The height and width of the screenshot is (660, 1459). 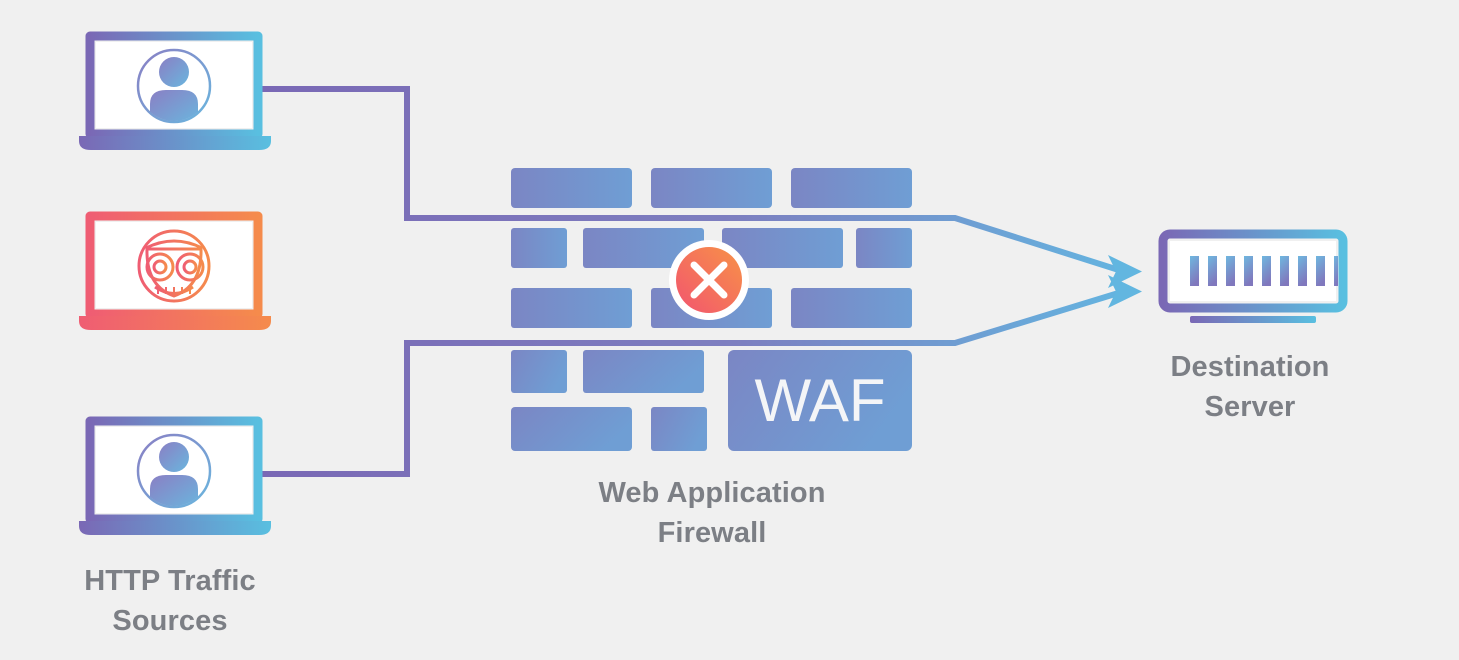 I want to click on laptop-bot-icon, so click(x=175, y=270).